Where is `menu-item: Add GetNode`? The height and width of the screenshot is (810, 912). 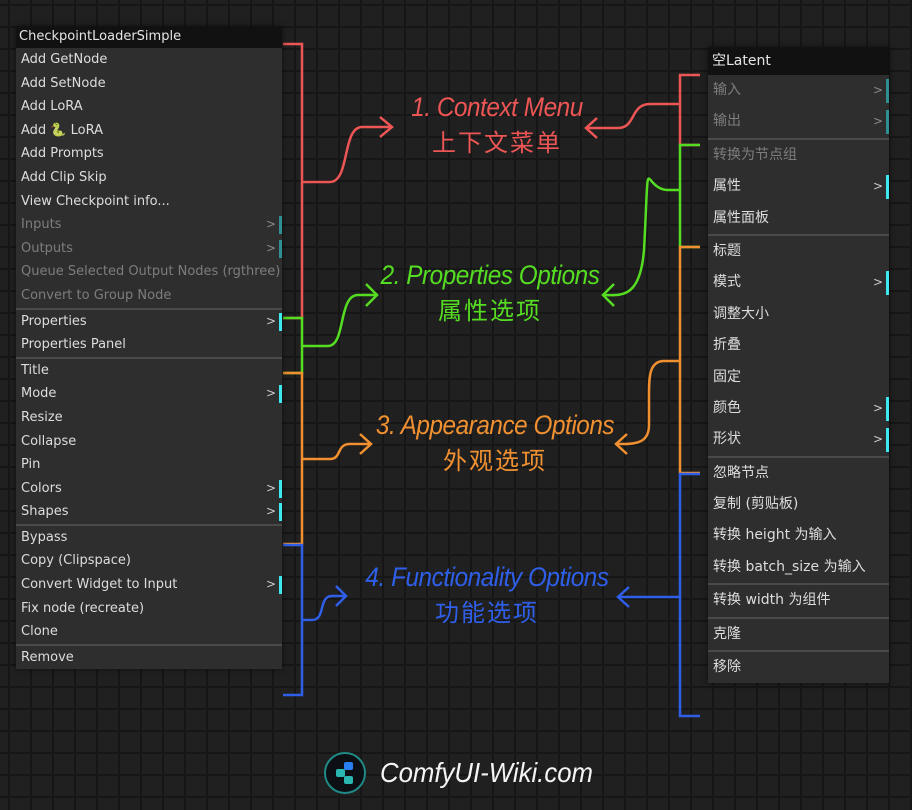
menu-item: Add GetNode is located at coordinates (149, 60).